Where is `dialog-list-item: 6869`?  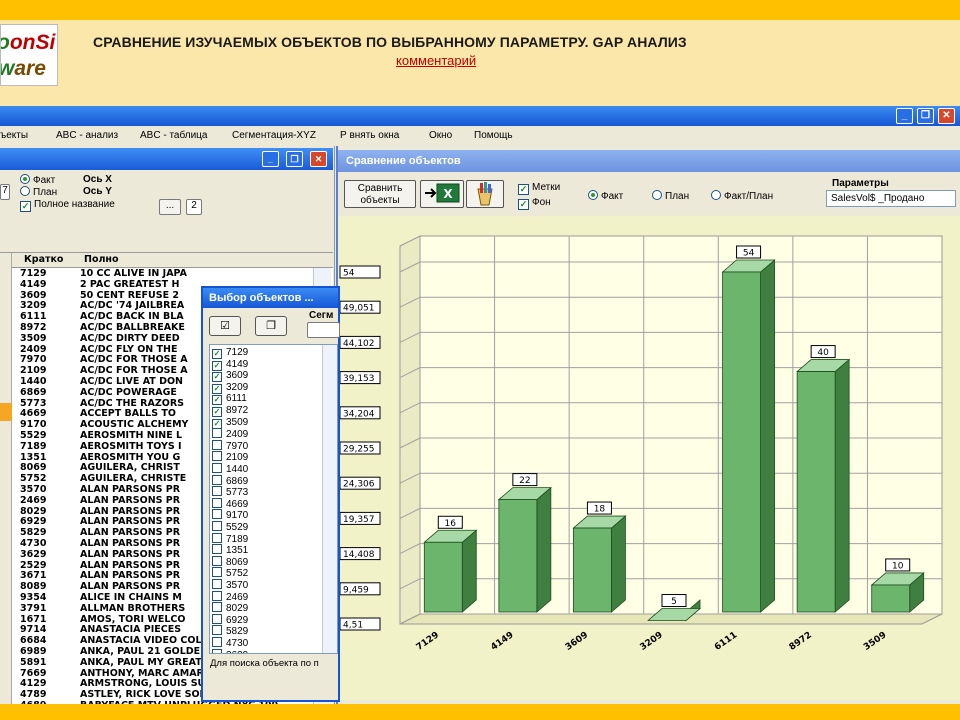 dialog-list-item: 6869 is located at coordinates (230, 480).